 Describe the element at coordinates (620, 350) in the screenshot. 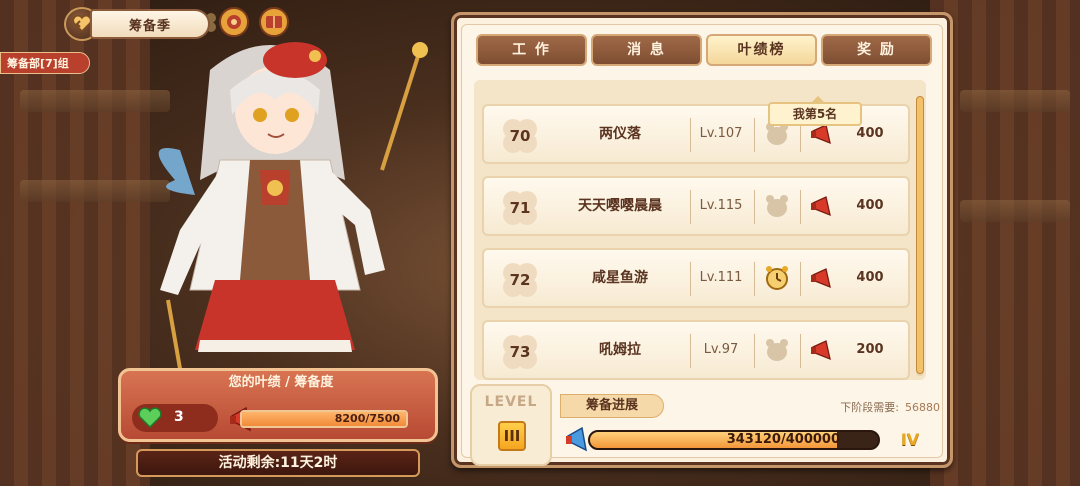

I see `player-name: 吼姆拉` at that location.